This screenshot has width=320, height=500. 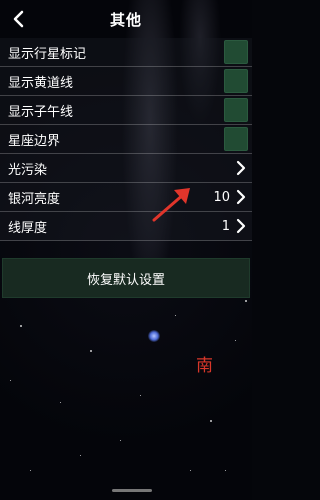 What do you see at coordinates (34, 199) in the screenshot?
I see `setting-label: 银河亮度` at bounding box center [34, 199].